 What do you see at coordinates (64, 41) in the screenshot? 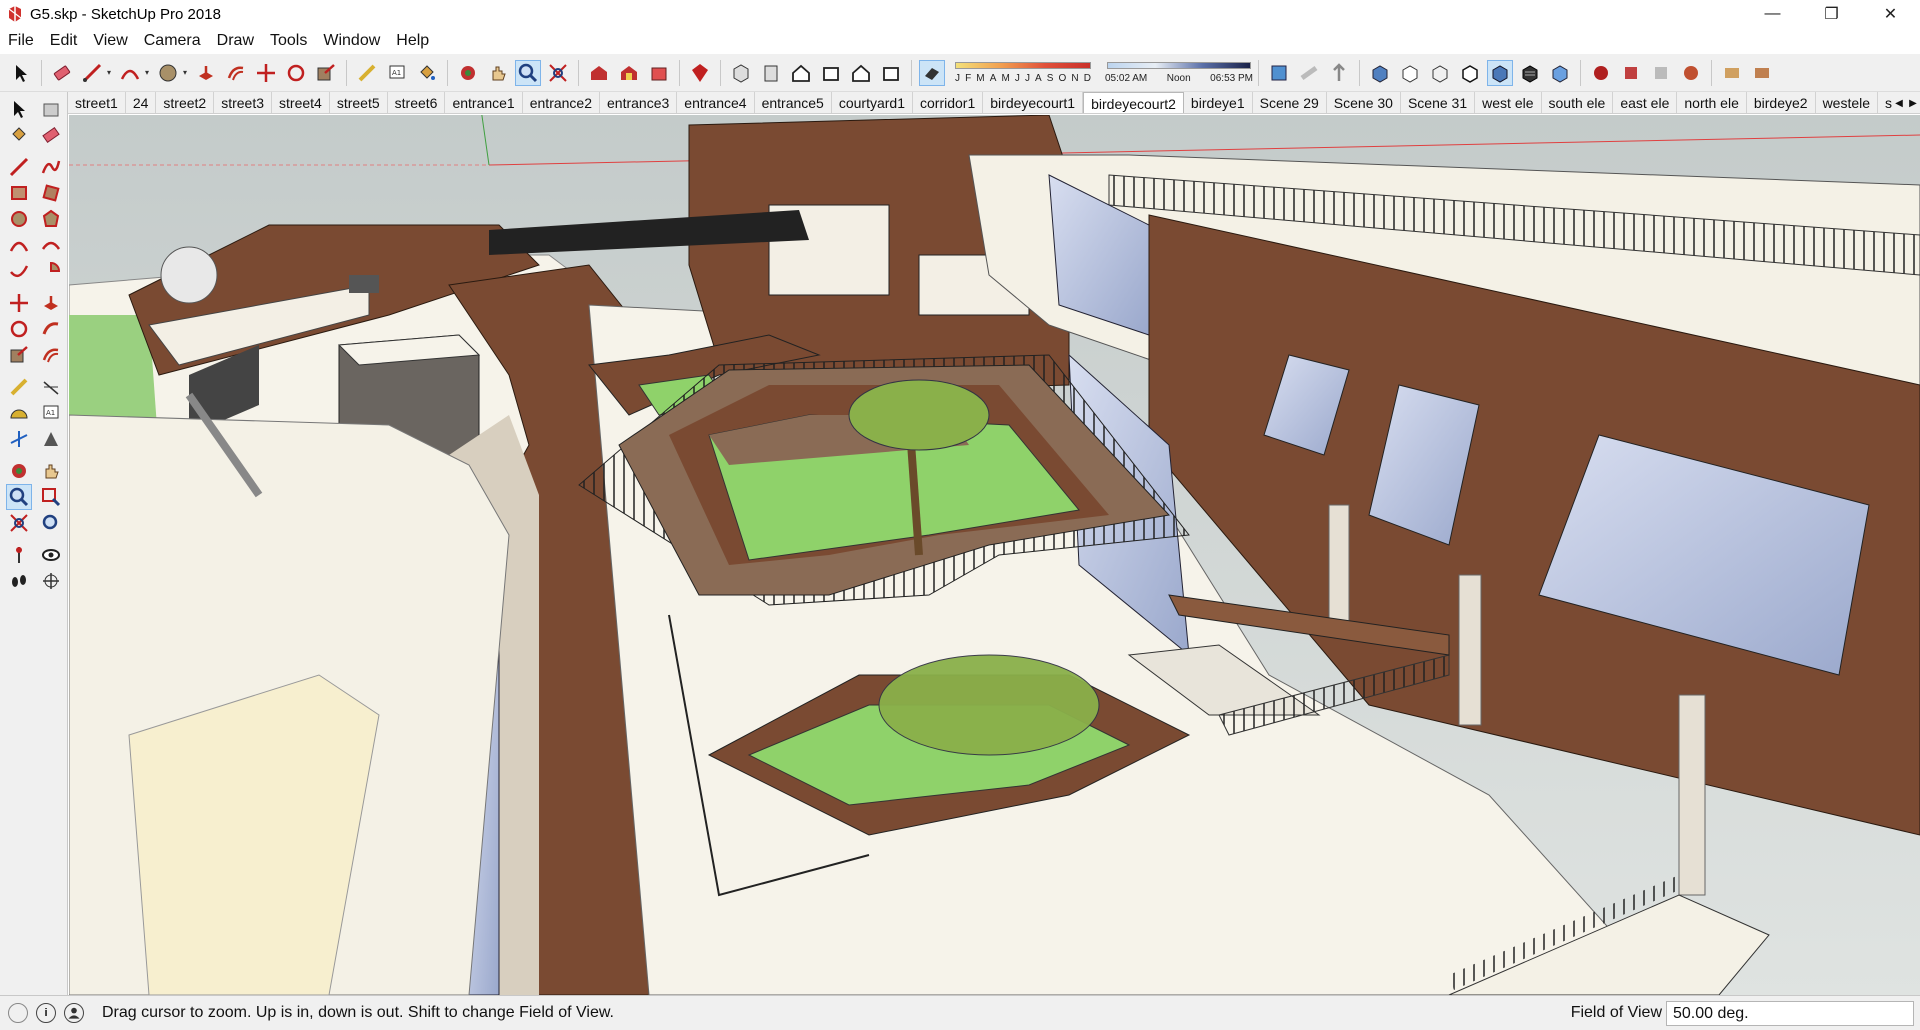
I see `menu-edit: Edit` at bounding box center [64, 41].